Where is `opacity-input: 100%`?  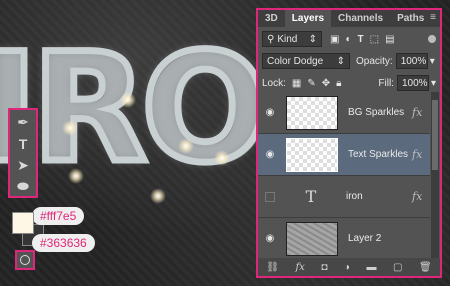
opacity-input: 100% is located at coordinates (411, 61).